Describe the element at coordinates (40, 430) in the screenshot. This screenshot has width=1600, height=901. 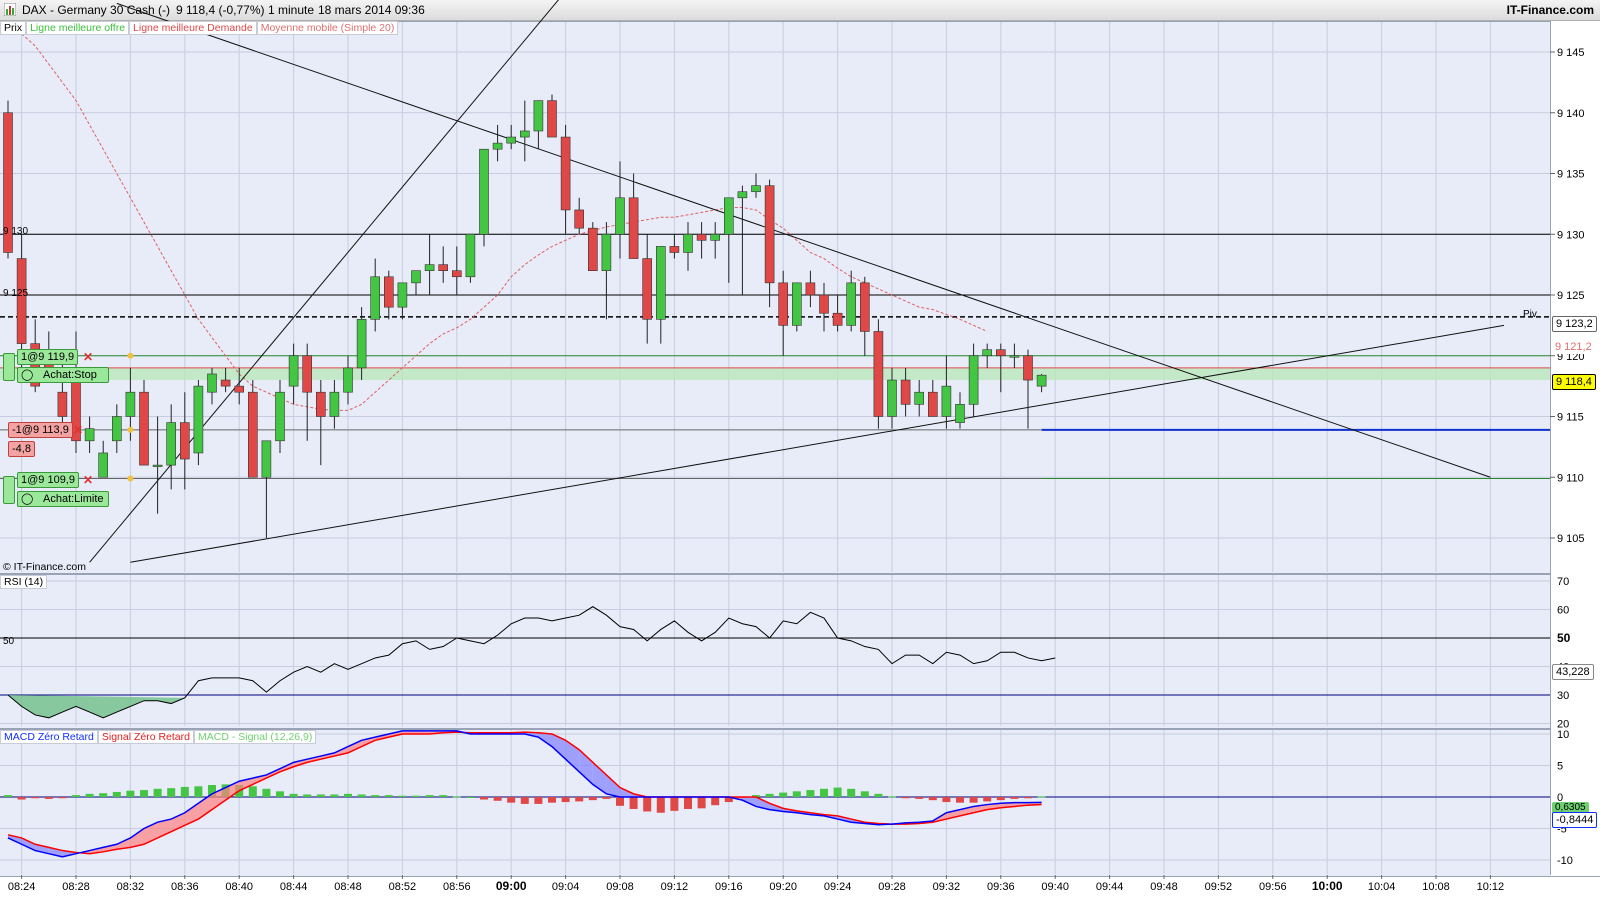
I see `order-sell-qty: -1@9 113,9` at that location.